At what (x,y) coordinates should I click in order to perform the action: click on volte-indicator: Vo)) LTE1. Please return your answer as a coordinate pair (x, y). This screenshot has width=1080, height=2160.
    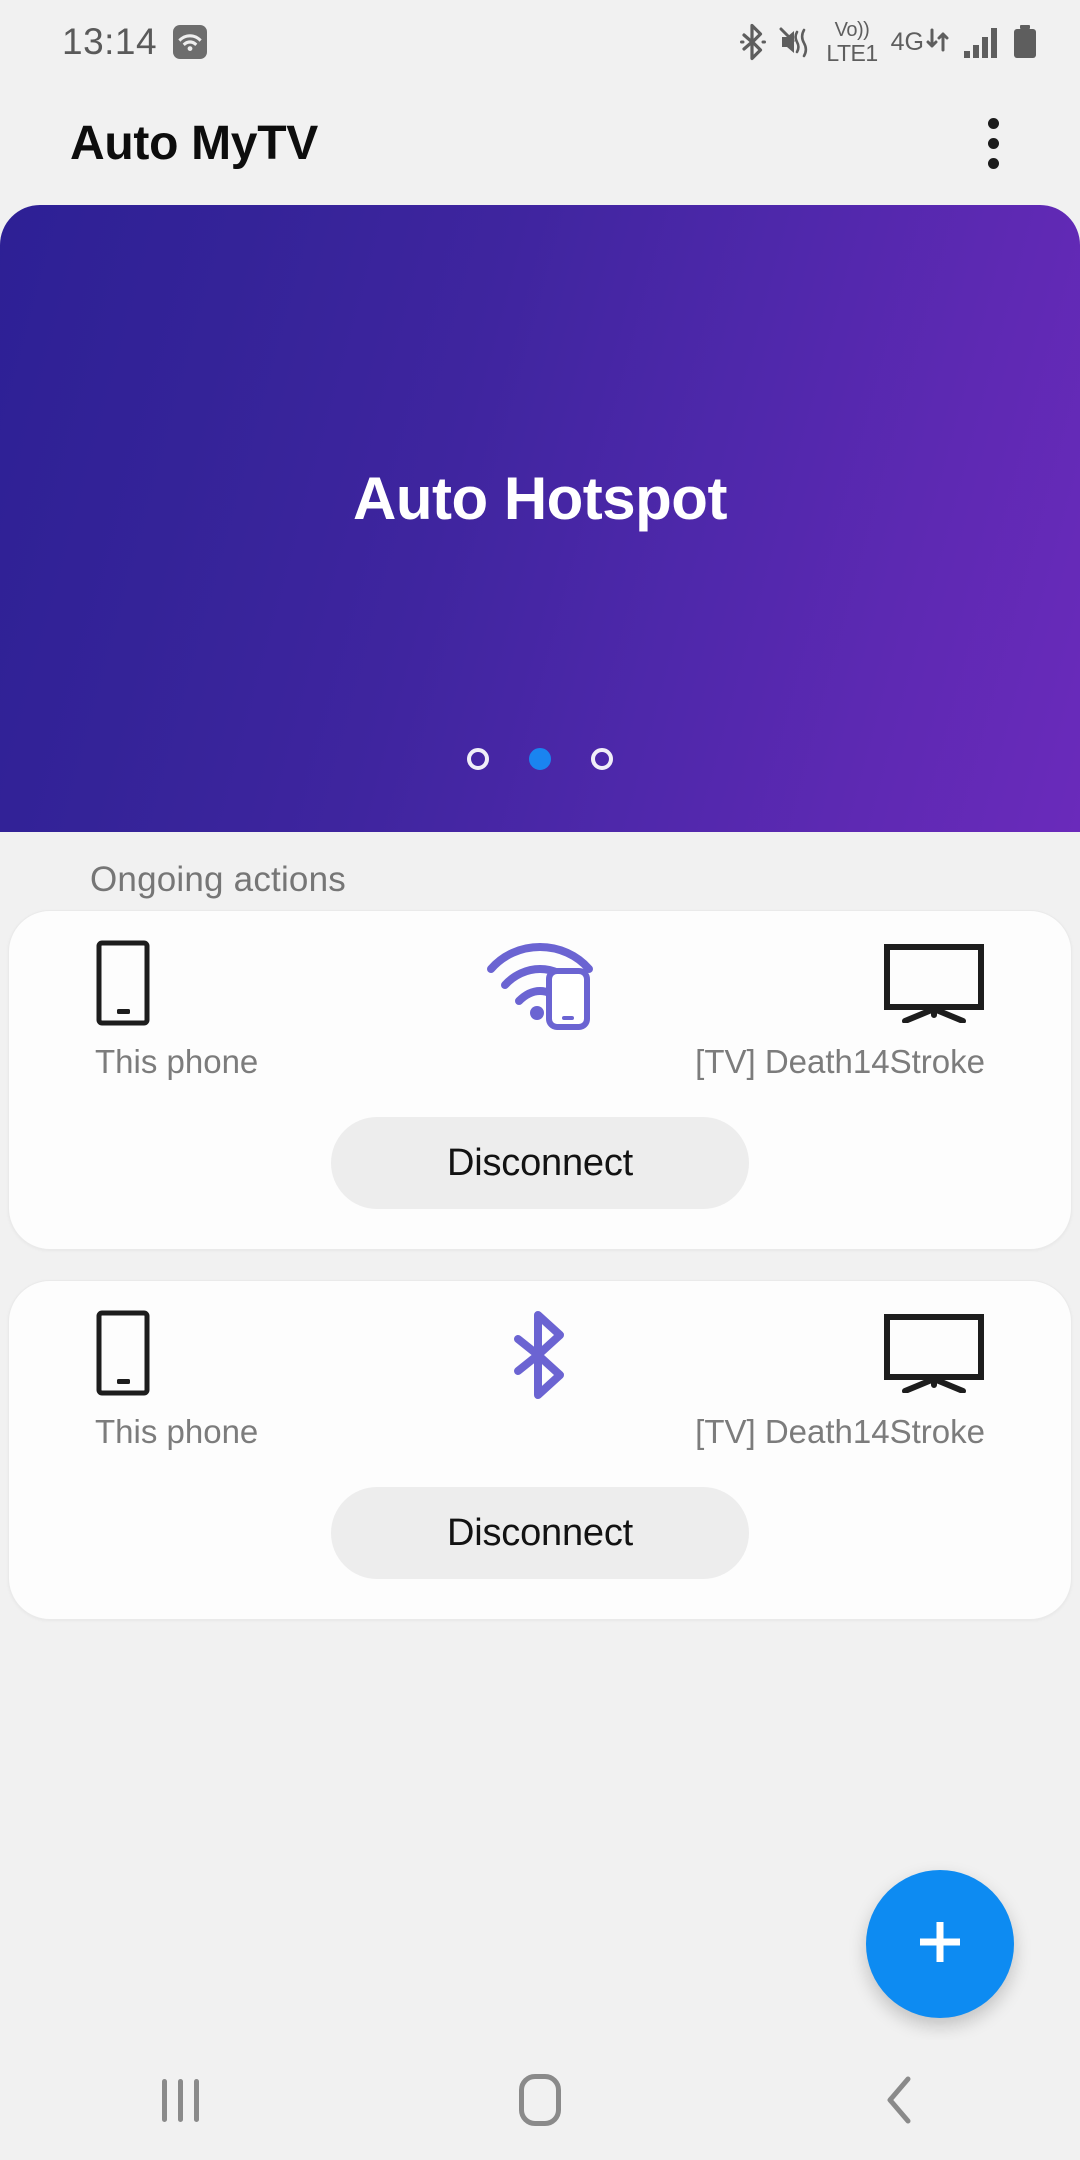
    Looking at the image, I should click on (852, 42).